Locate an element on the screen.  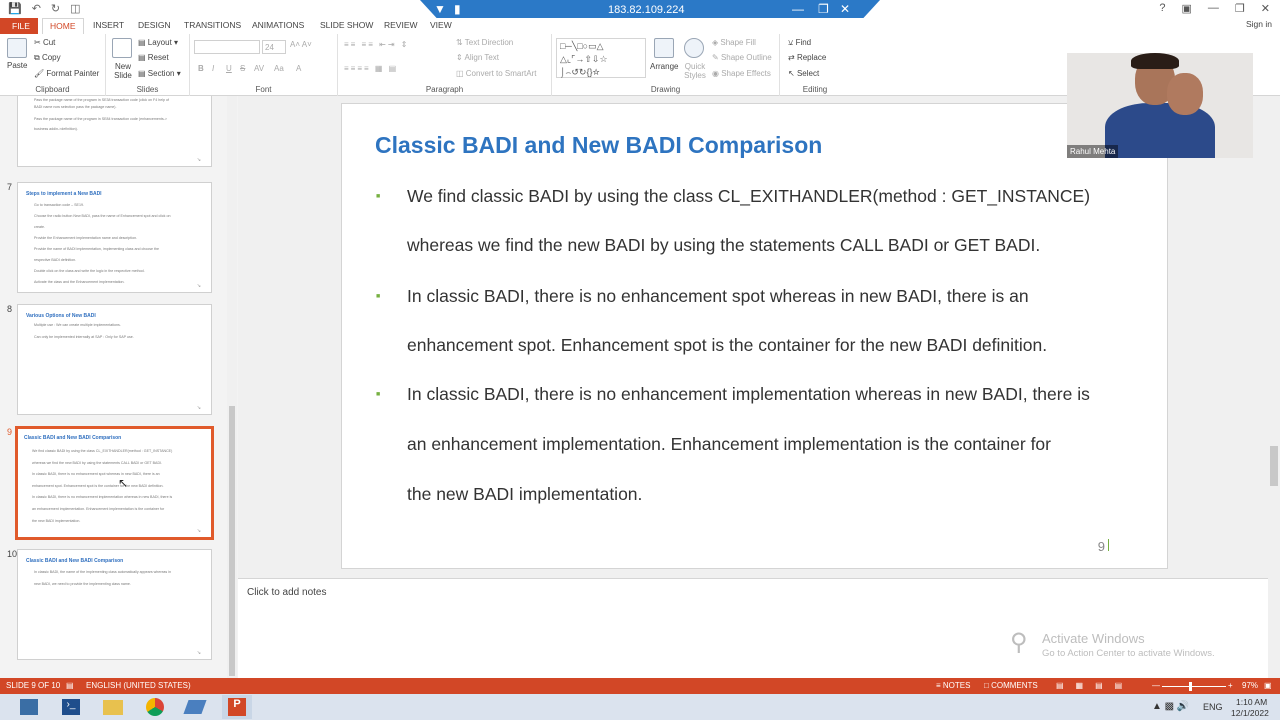
zoom-out-button: — is located at coordinates (1156, 685).